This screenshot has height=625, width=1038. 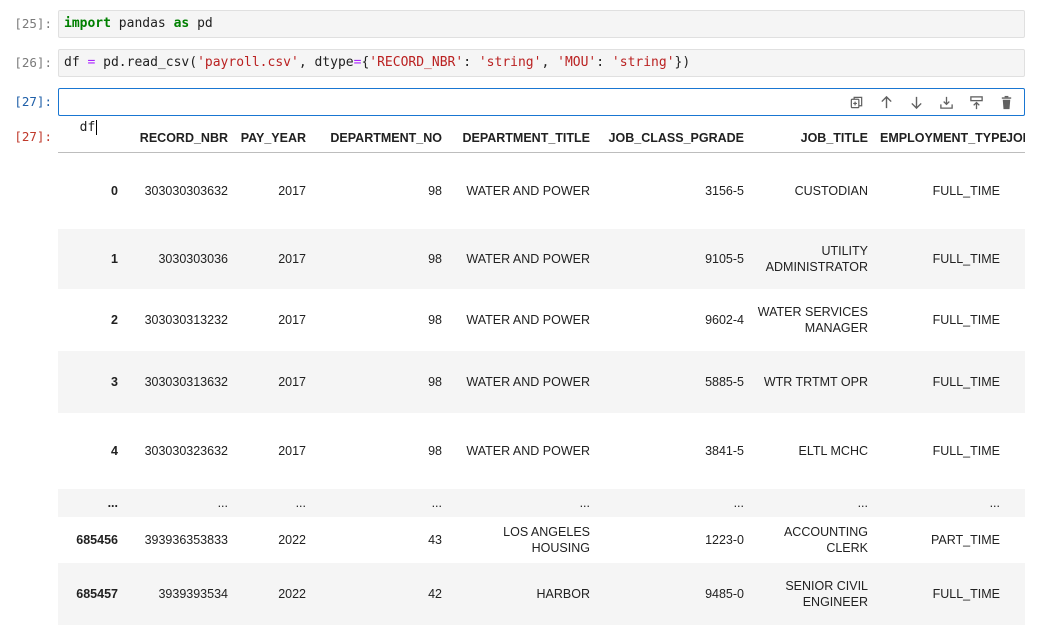 I want to click on code-token: pd.read_csv(, so click(x=146, y=62).